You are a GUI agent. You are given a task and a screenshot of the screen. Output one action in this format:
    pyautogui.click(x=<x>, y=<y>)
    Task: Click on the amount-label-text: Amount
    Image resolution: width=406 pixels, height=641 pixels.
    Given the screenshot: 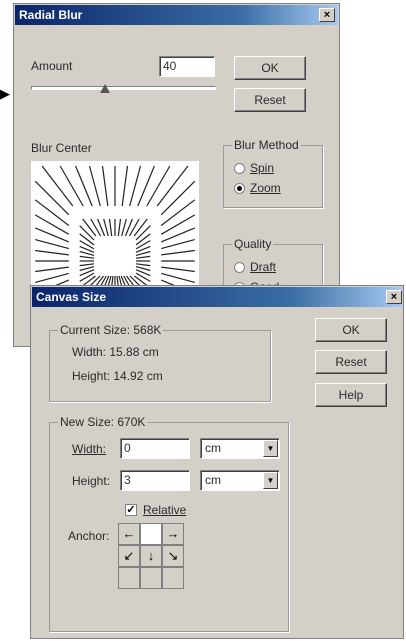 What is the action you would take?
    pyautogui.click(x=52, y=66)
    